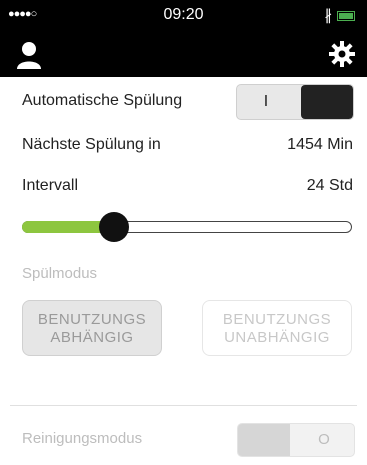  I want to click on status-time: 09:20, so click(183, 14).